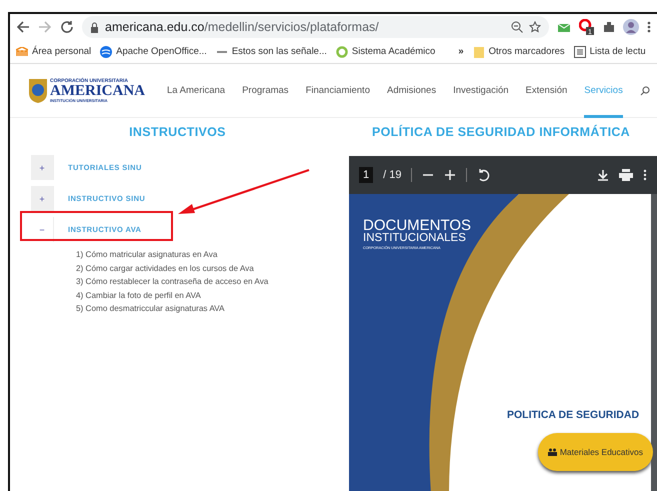 This screenshot has width=657, height=491. I want to click on envelope-icon, so click(564, 27).